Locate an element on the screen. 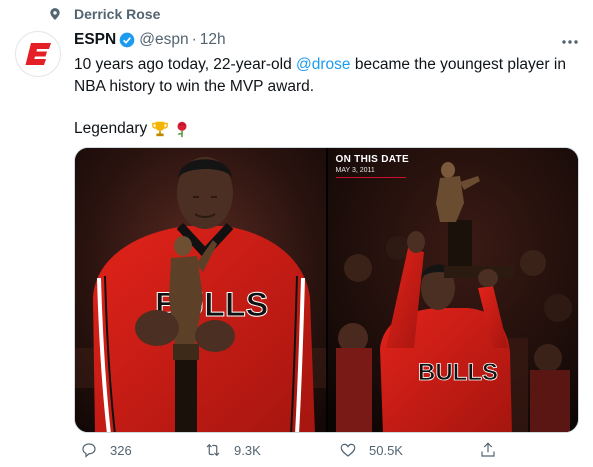 Image resolution: width=593 pixels, height=467 pixels. share-button is located at coordinates (494, 450).